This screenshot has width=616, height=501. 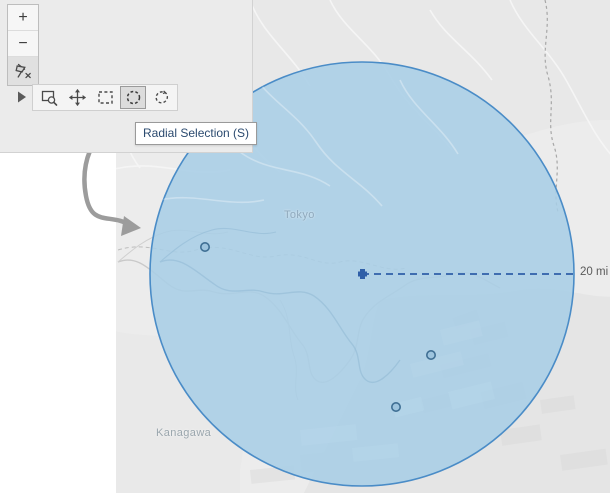 I want to click on tooltip-text: Radial Selection (S), so click(x=196, y=133).